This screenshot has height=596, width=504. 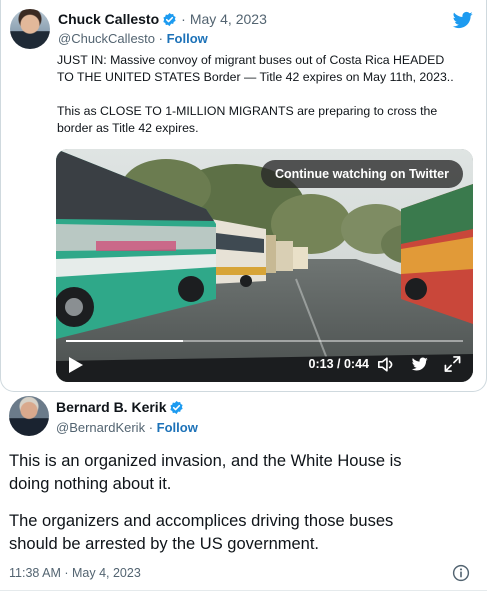 What do you see at coordinates (187, 38) in the screenshot?
I see `follow-chuck-link: Follow` at bounding box center [187, 38].